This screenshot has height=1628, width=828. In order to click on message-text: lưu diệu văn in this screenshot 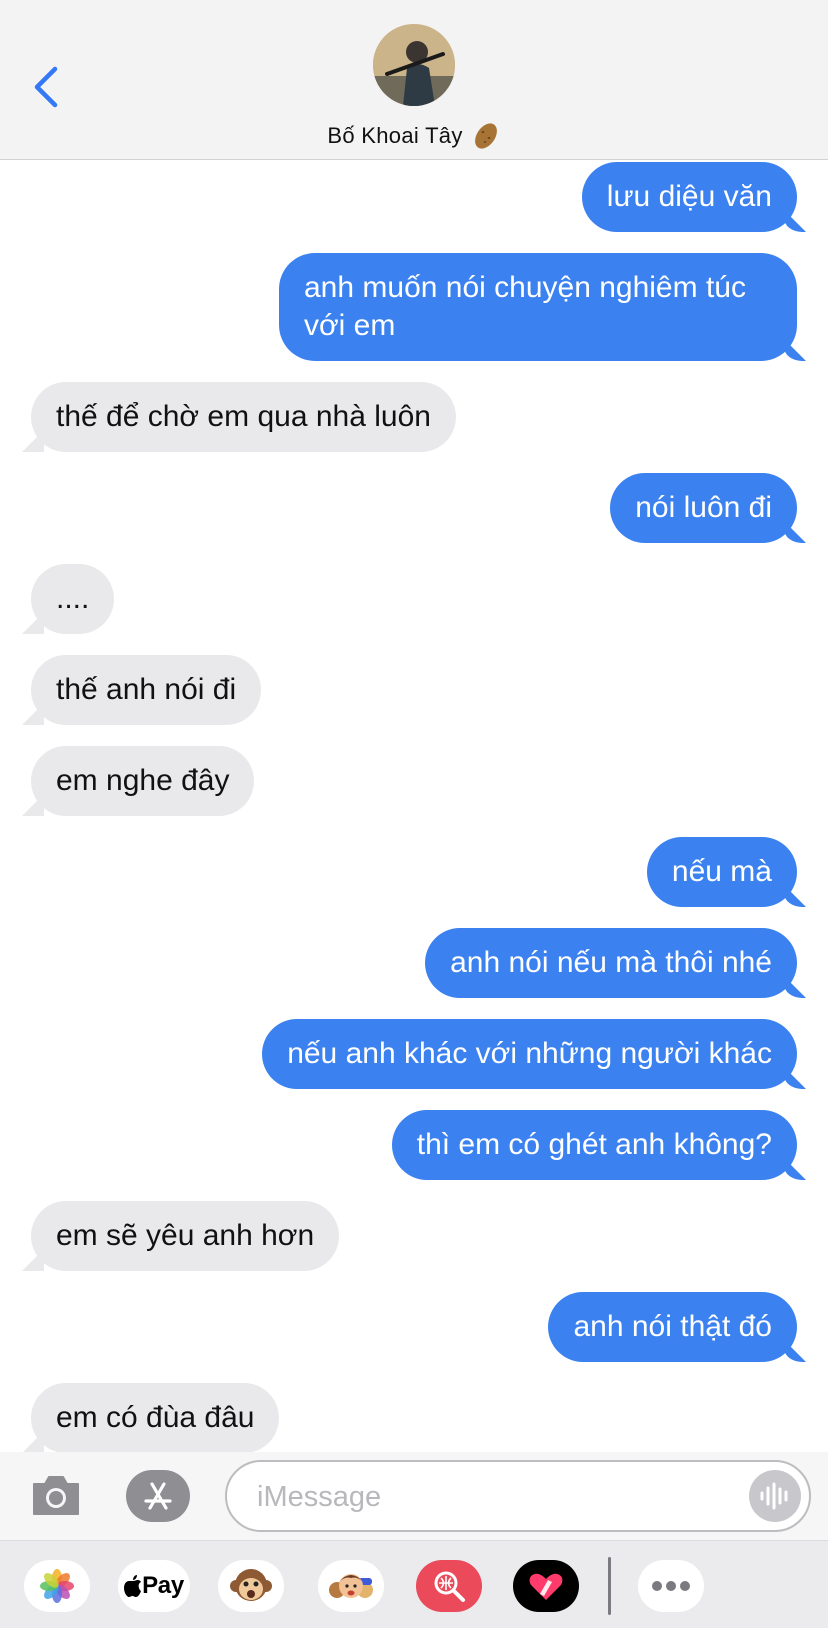, I will do `click(689, 196)`.